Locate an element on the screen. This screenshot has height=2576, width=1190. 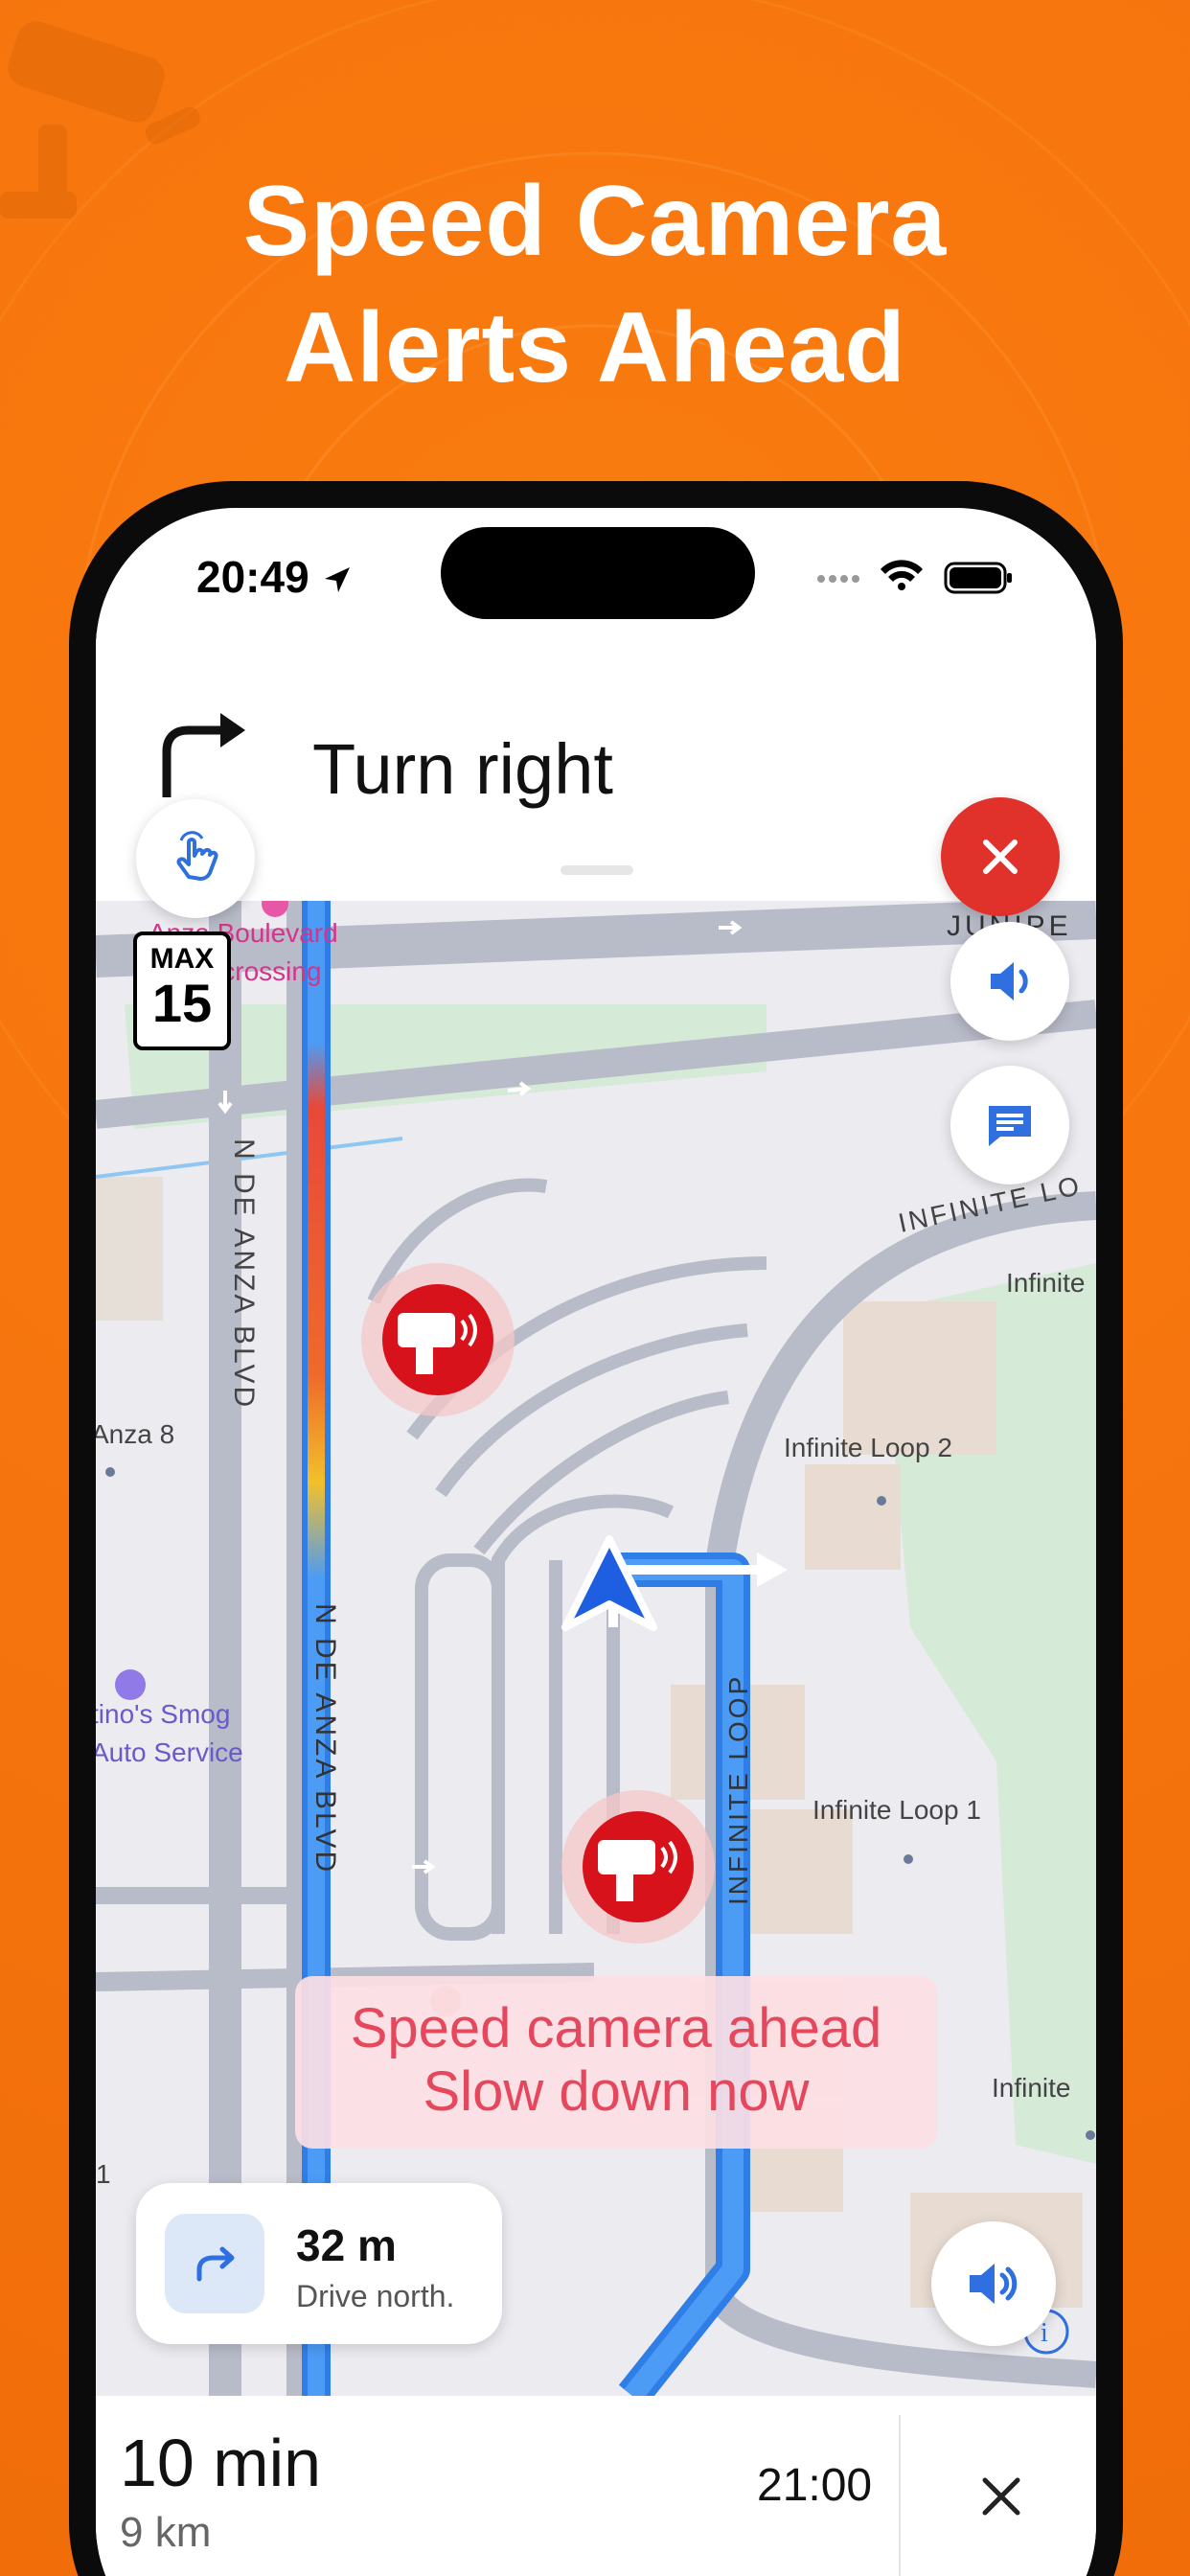
turn-arrowhead is located at coordinates (773, 1569).